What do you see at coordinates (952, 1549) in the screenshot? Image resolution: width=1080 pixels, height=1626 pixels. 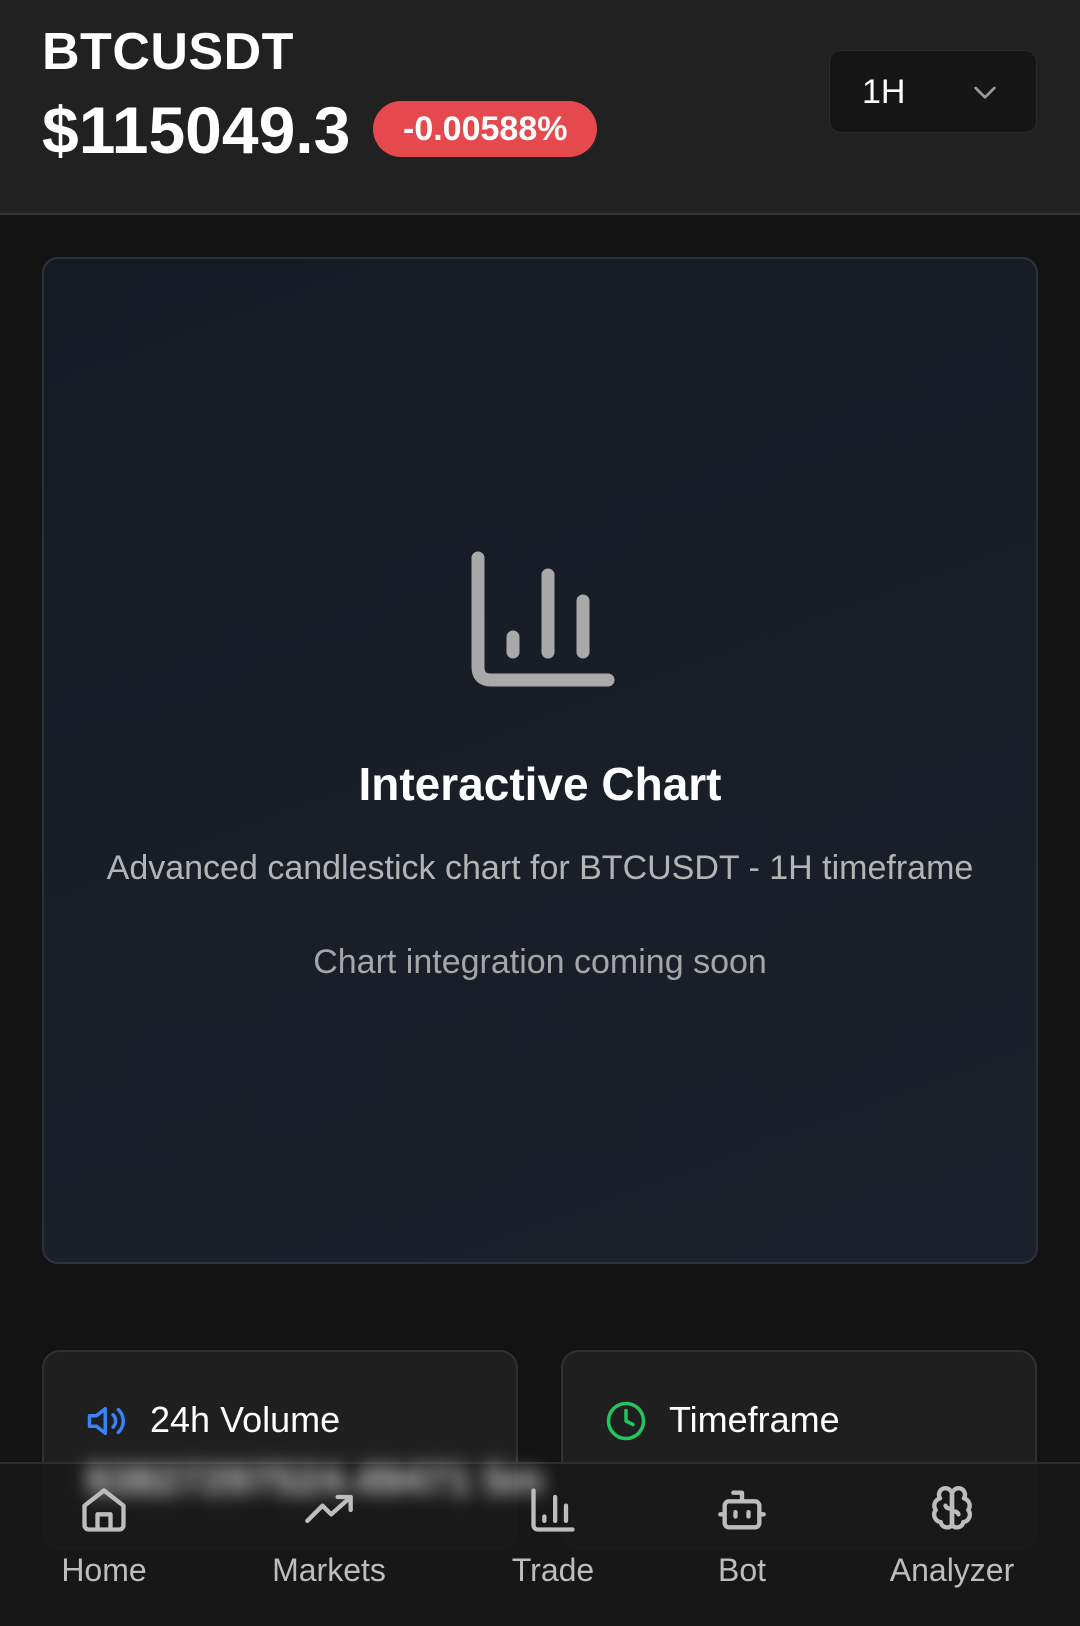 I see `nav-item-analyzer: Analyzer` at bounding box center [952, 1549].